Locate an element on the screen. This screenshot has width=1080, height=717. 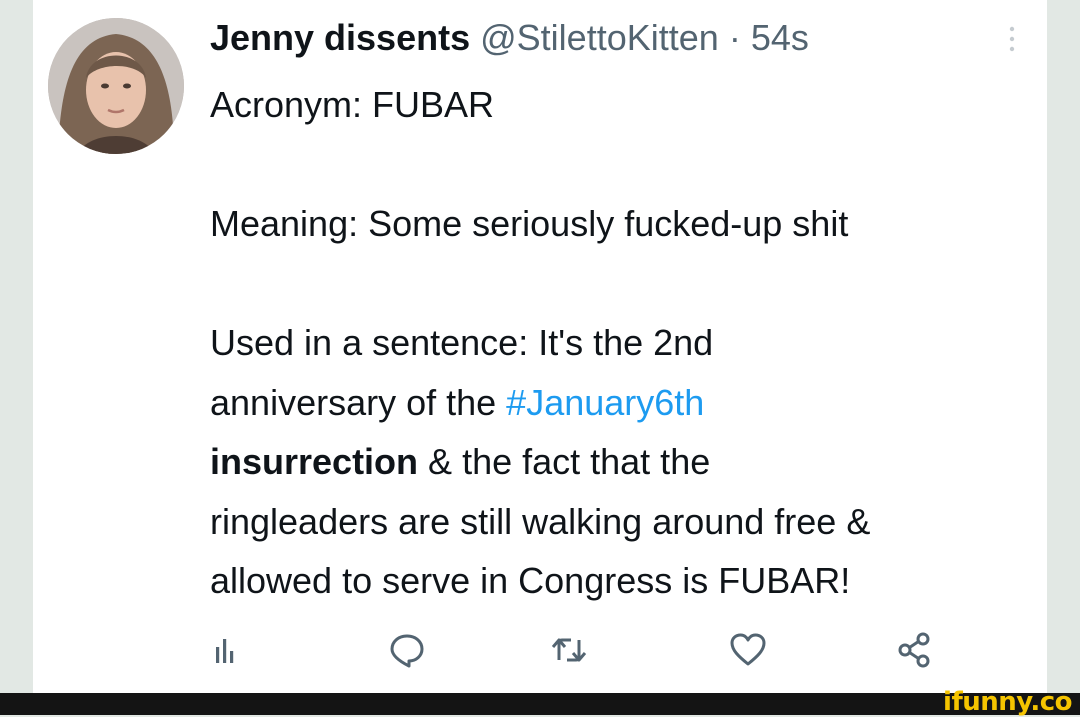
share-icon is located at coordinates (915, 650).